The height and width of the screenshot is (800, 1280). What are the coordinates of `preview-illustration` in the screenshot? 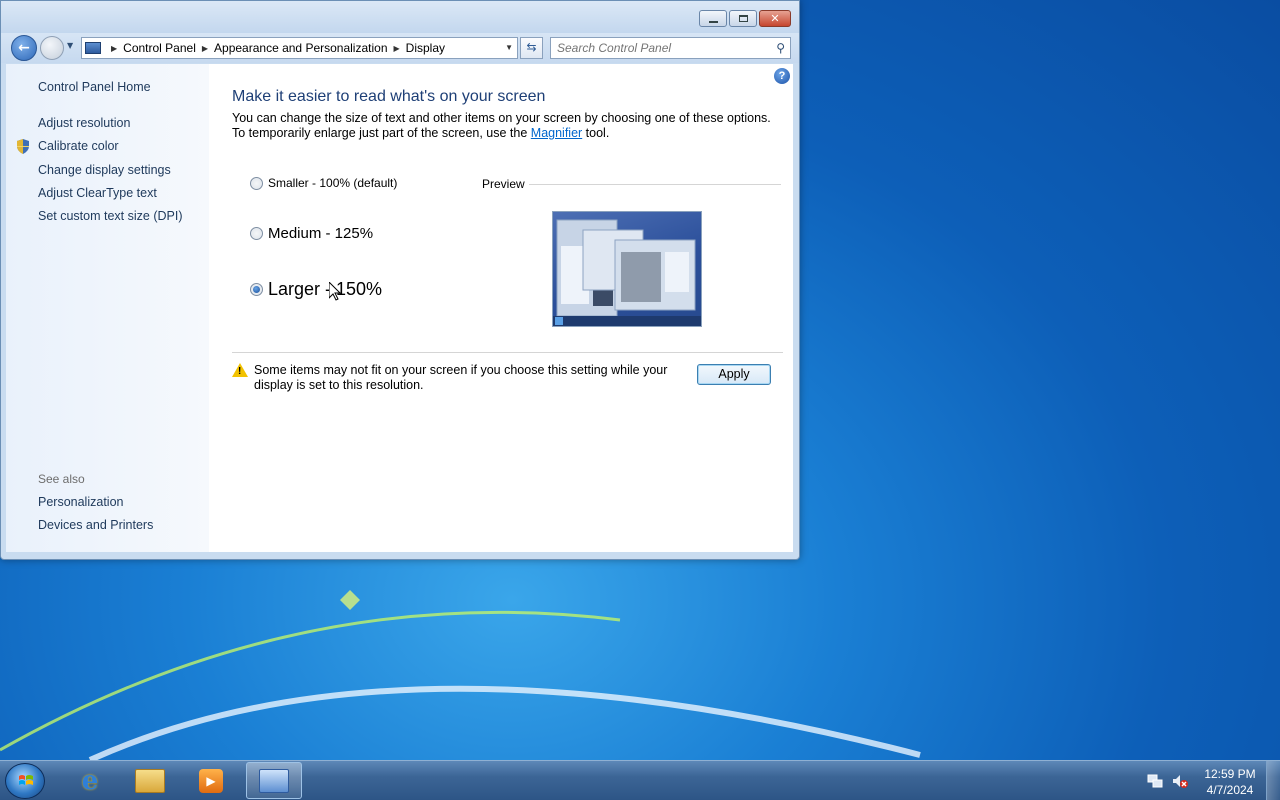 It's located at (627, 272).